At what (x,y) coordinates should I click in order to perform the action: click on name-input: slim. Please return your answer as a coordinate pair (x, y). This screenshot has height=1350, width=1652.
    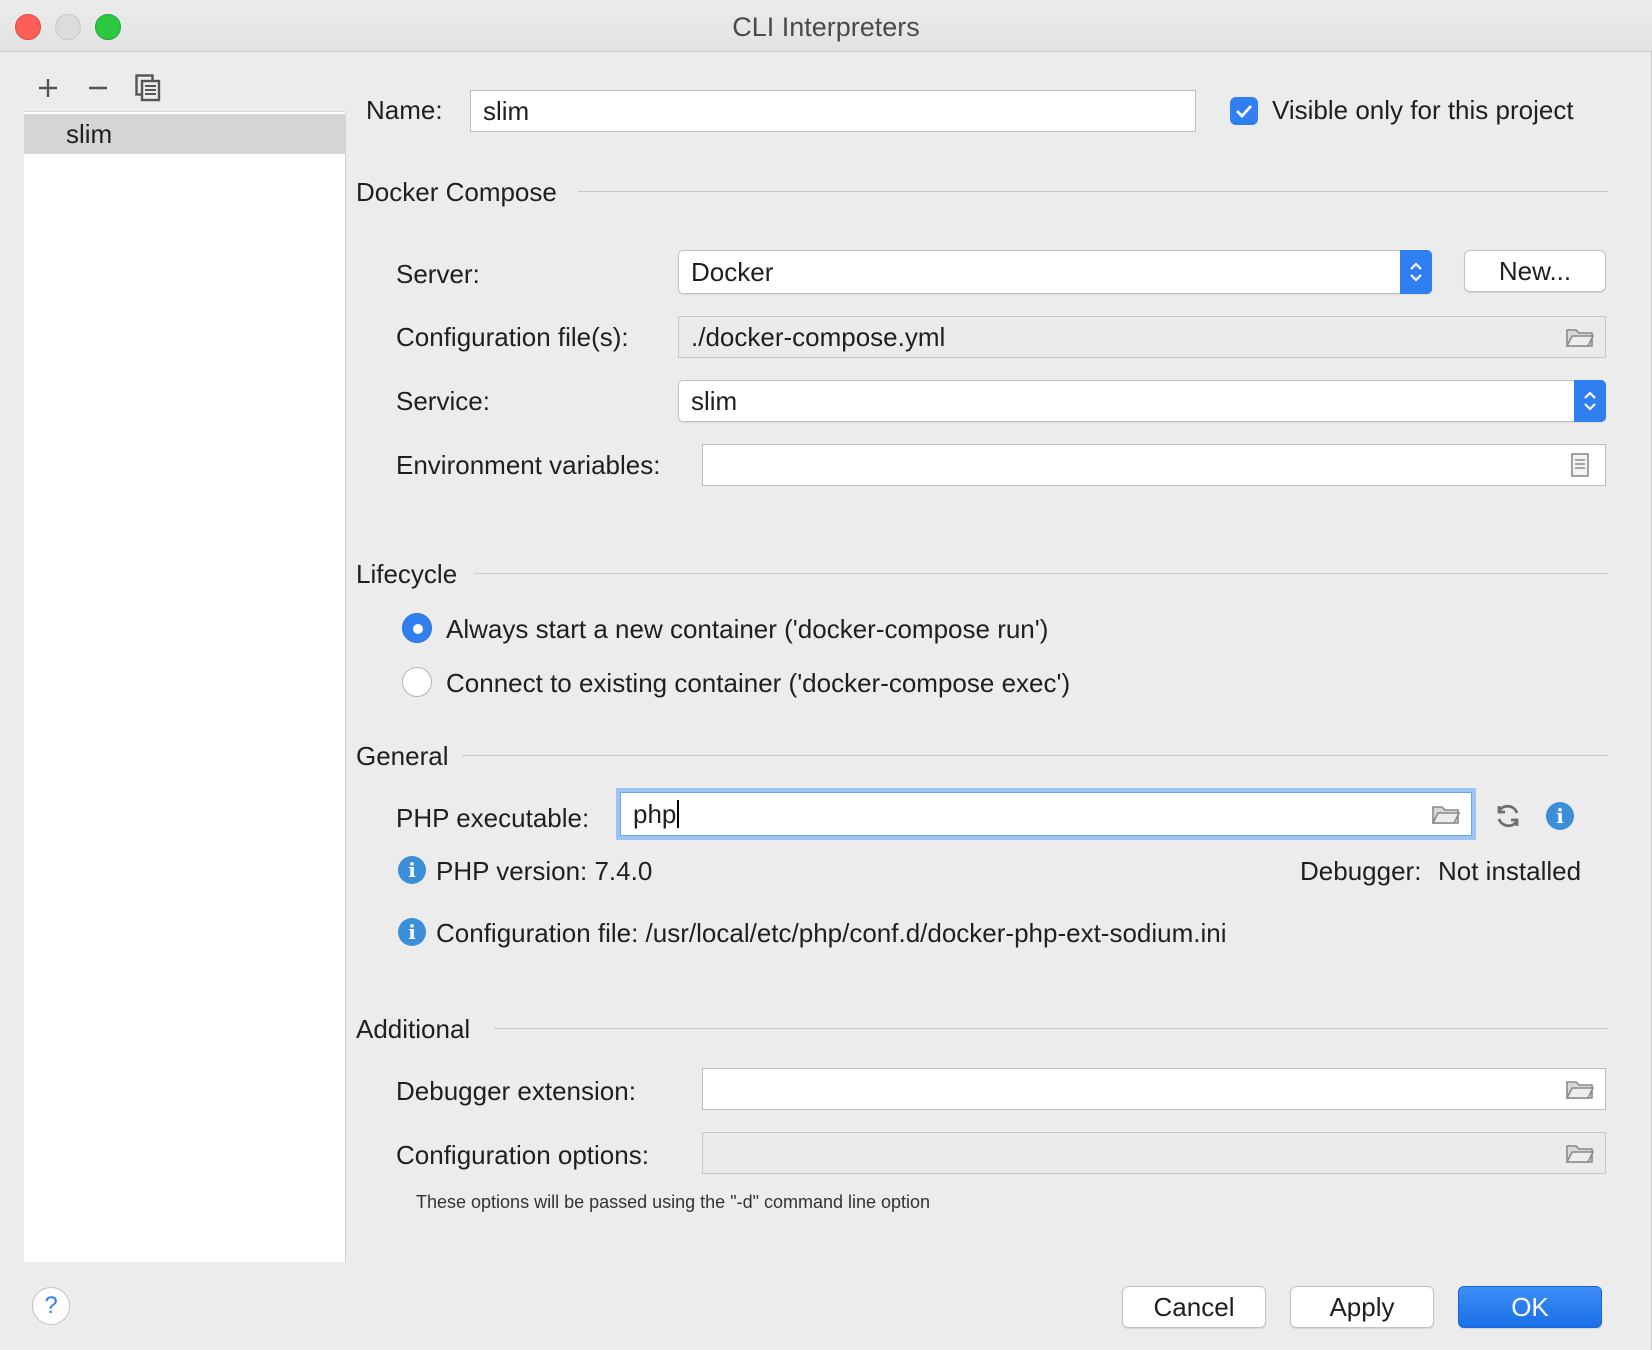
    Looking at the image, I should click on (833, 111).